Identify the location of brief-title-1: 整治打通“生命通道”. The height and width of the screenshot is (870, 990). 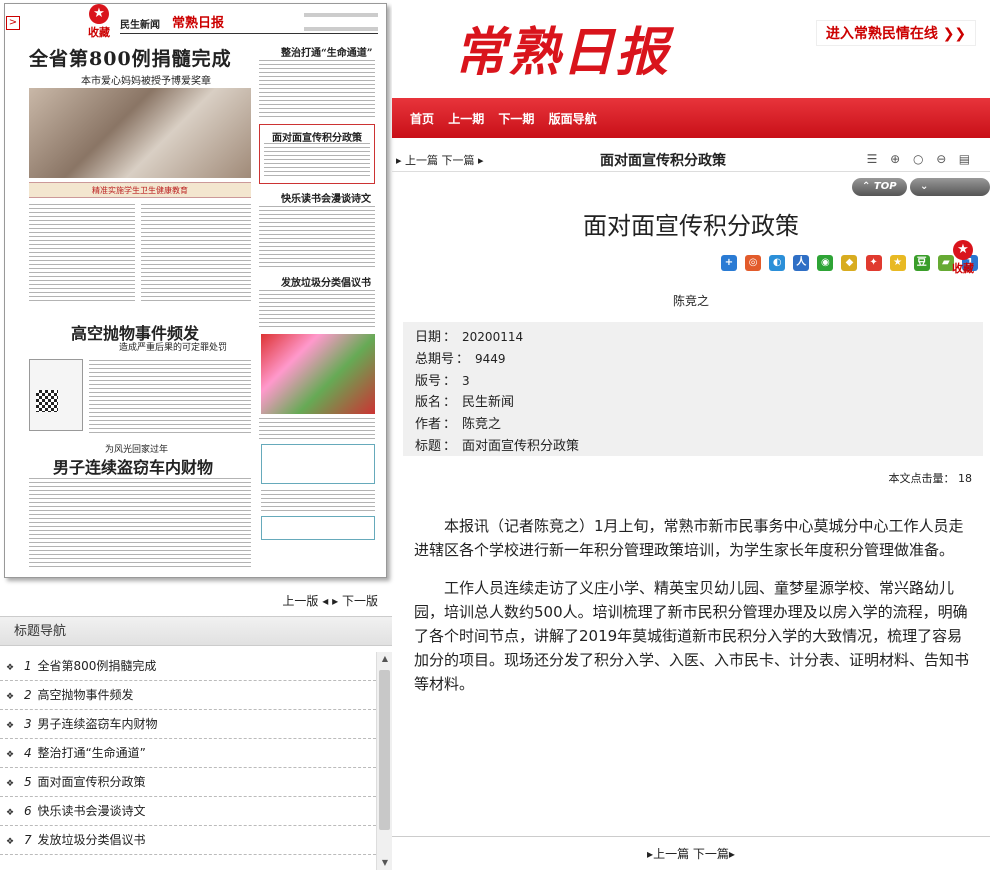
(327, 51).